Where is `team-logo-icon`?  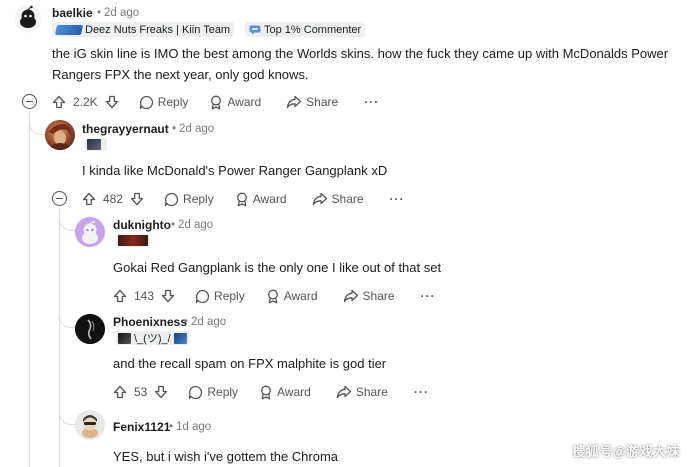
team-logo-icon is located at coordinates (69, 29).